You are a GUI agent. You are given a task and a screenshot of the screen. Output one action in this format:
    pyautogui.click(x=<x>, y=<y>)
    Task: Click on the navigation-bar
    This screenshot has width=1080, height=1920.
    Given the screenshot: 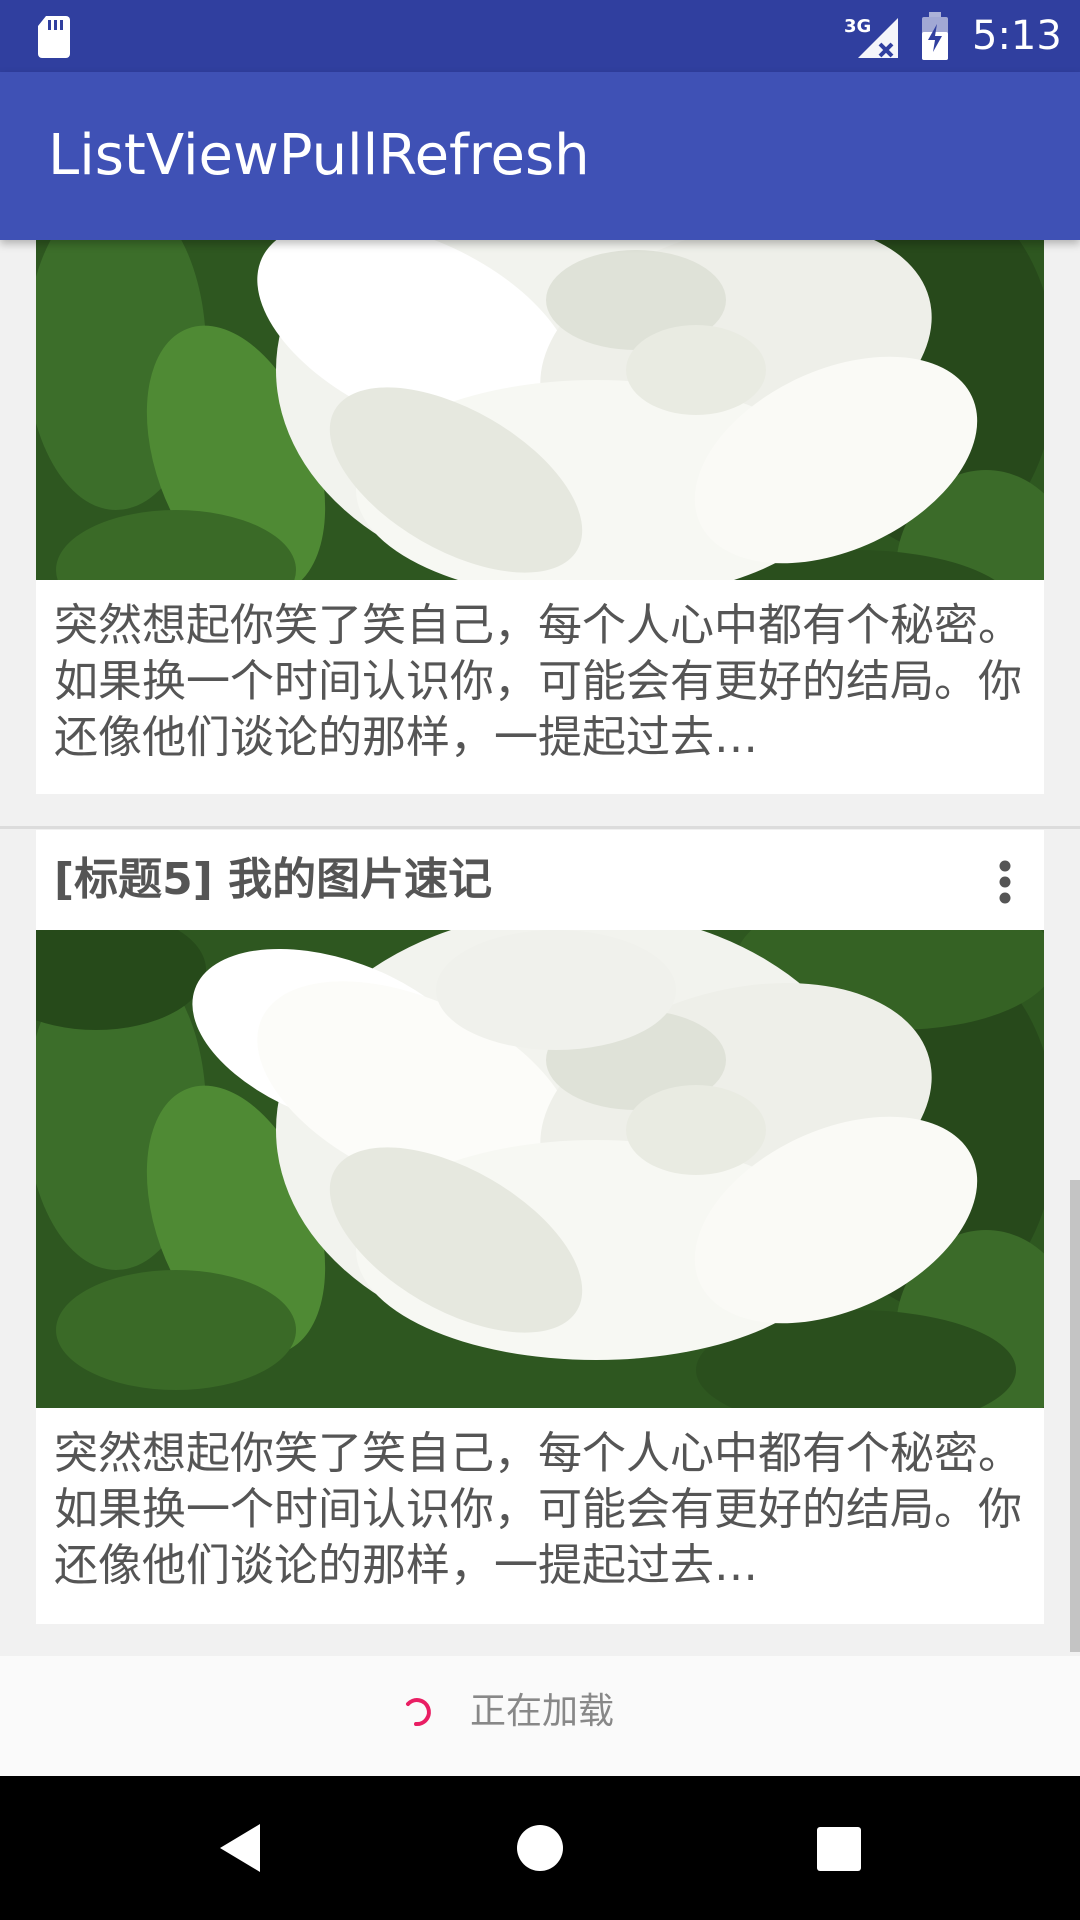 What is the action you would take?
    pyautogui.click(x=540, y=1848)
    